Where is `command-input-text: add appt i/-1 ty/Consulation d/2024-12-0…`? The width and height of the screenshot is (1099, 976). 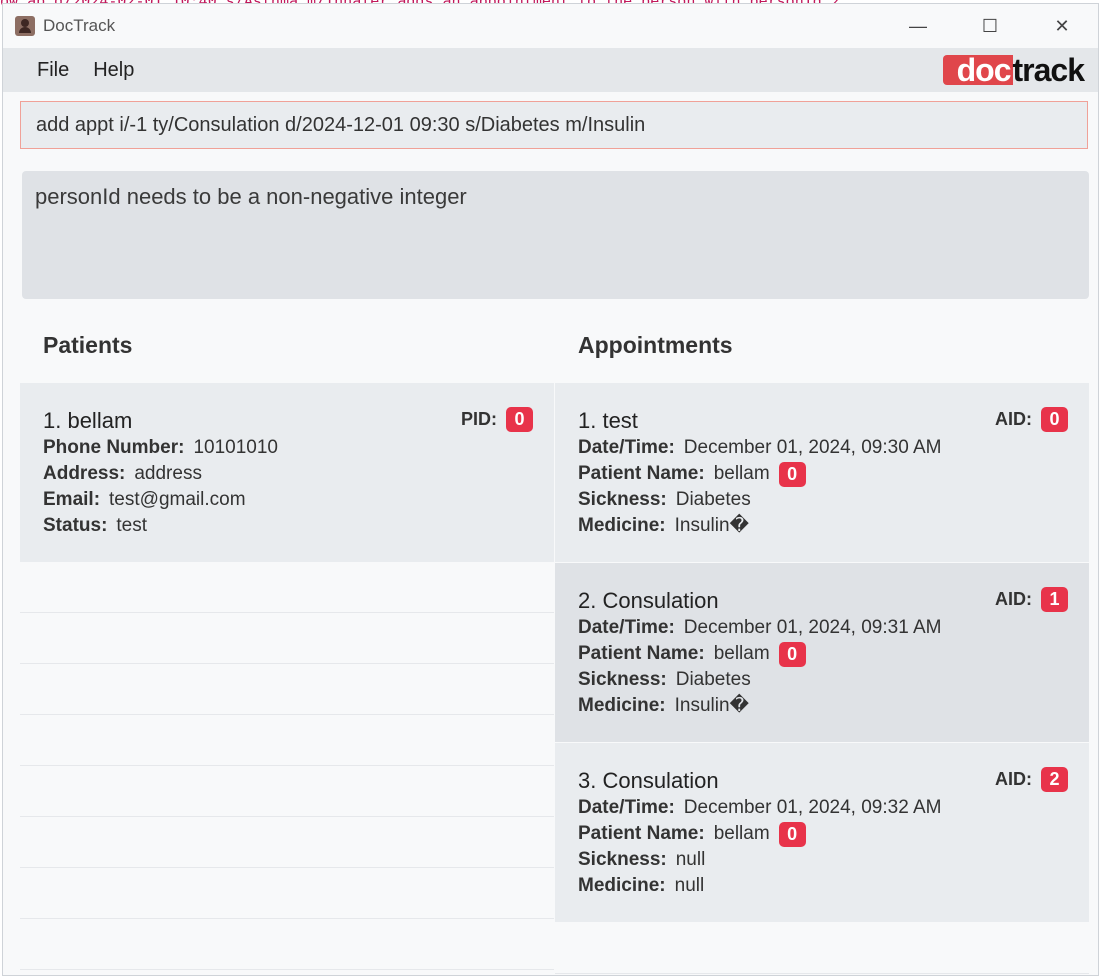 command-input-text: add appt i/-1 ty/Consulation d/2024-12-0… is located at coordinates (341, 124).